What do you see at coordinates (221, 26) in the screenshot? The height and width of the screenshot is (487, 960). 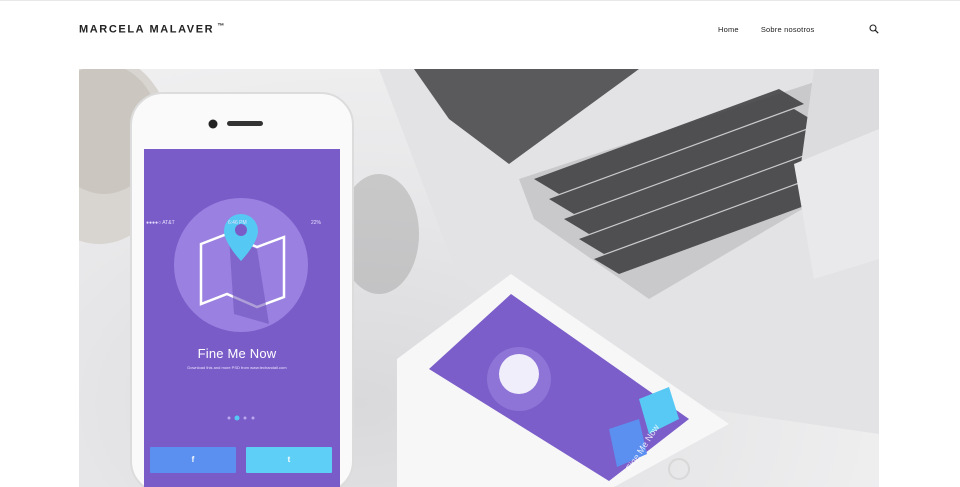 I see `trademark-symbol: ™` at bounding box center [221, 26].